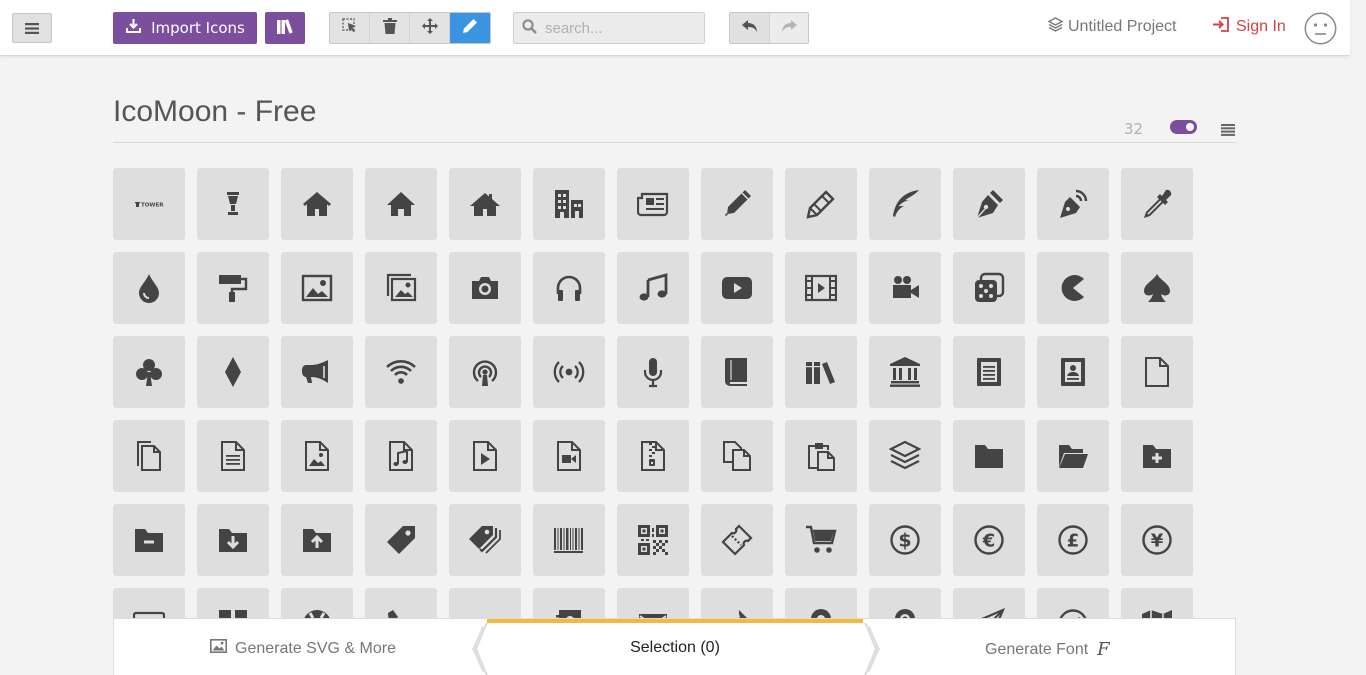  What do you see at coordinates (1183, 127) in the screenshot?
I see `set-selection-toggle` at bounding box center [1183, 127].